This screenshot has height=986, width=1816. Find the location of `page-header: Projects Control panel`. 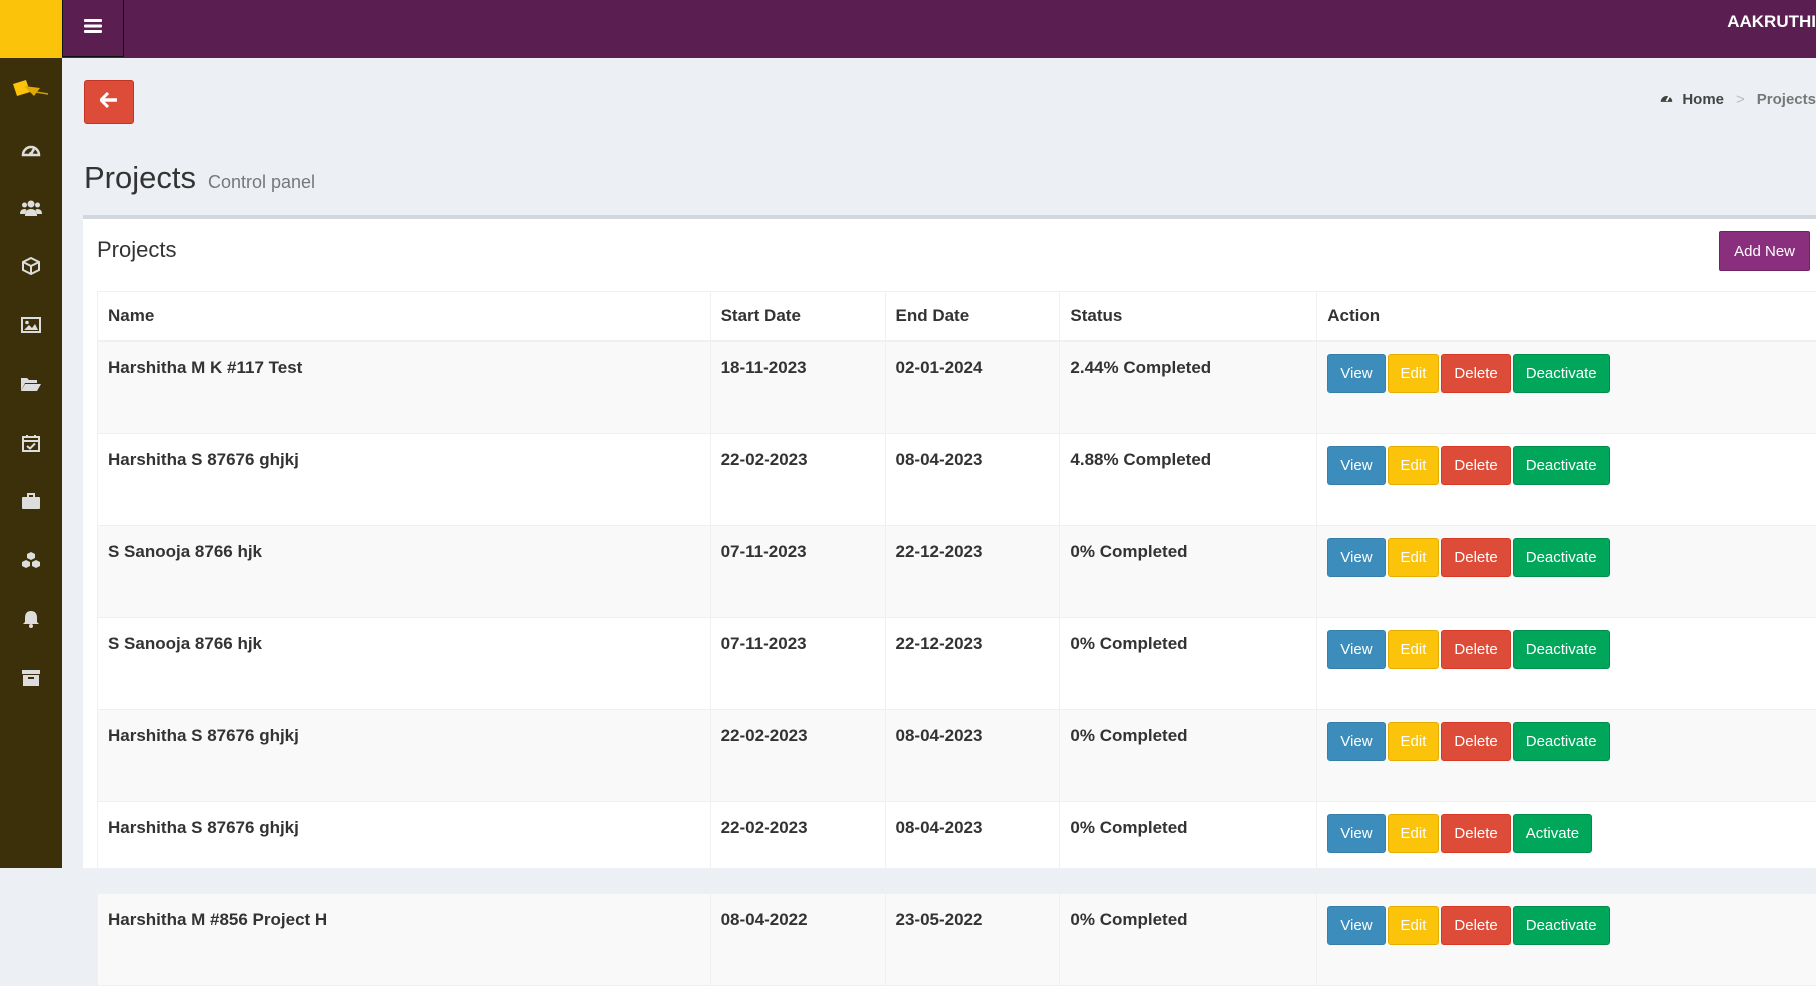

page-header: Projects Control panel is located at coordinates (199, 178).